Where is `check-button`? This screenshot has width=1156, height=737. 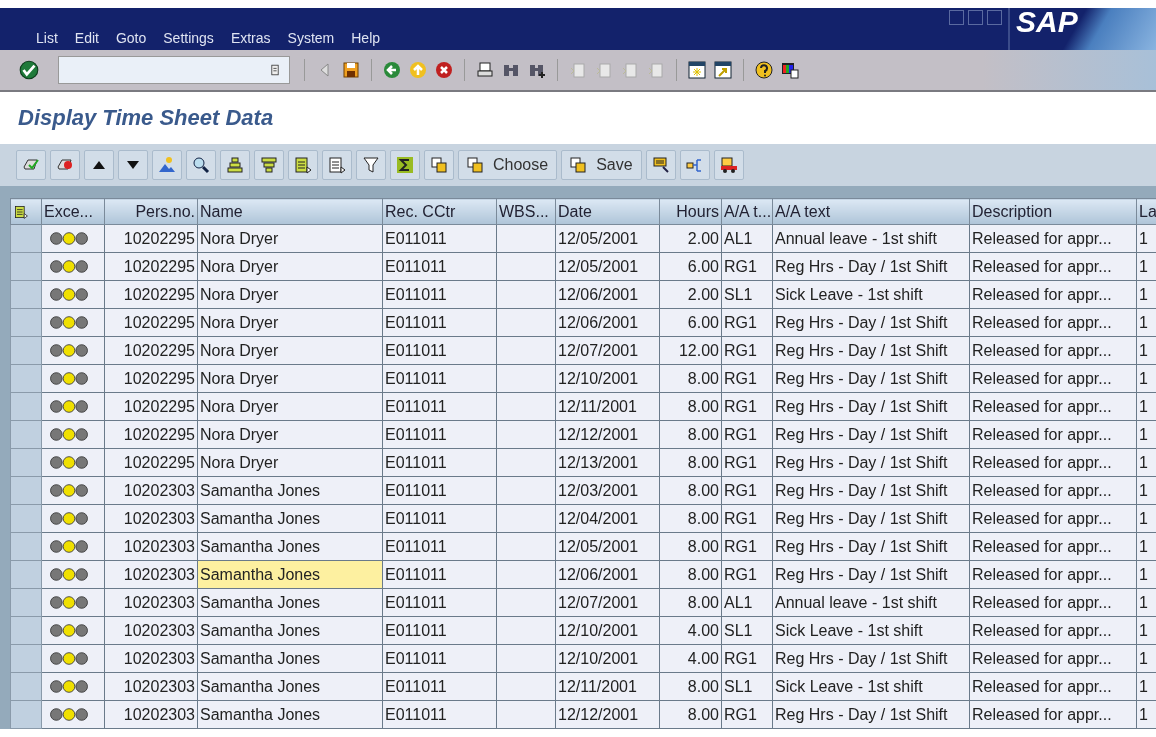 check-button is located at coordinates (31, 165).